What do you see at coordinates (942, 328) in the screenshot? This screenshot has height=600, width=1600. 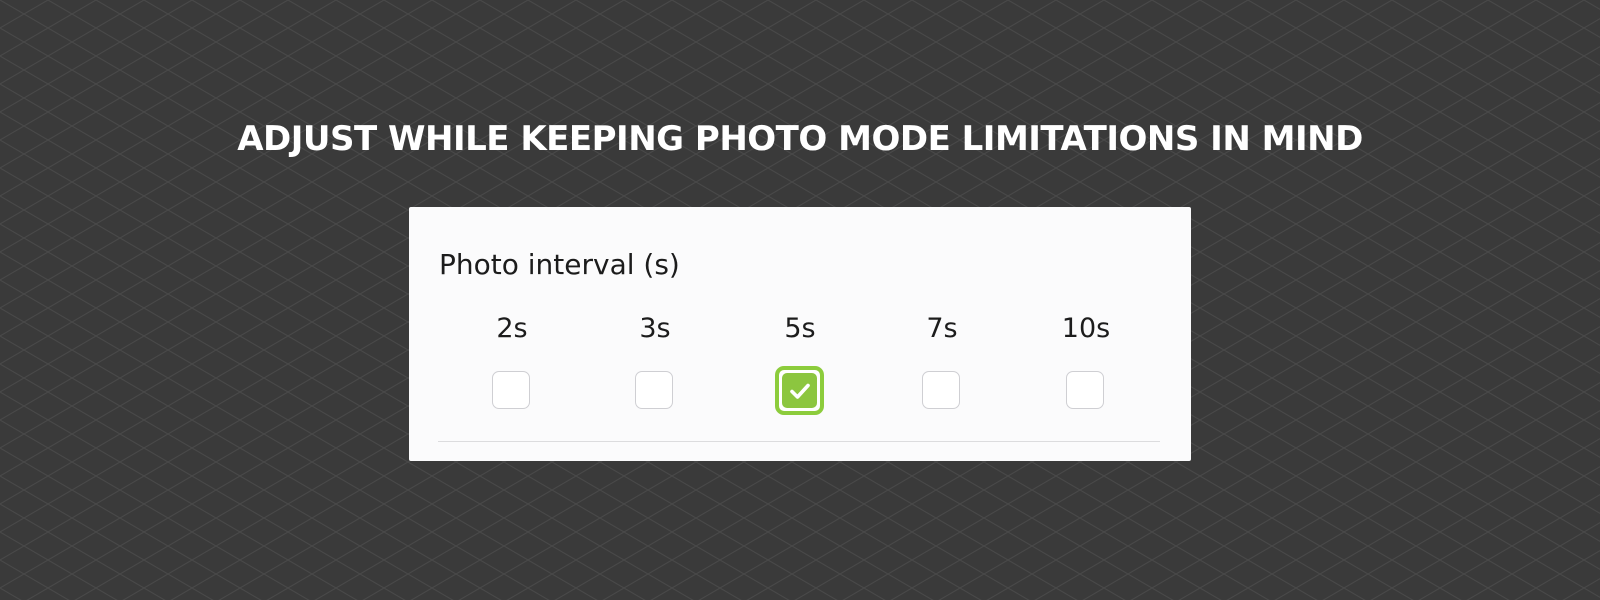 I see `interval-option-label: 7s` at bounding box center [942, 328].